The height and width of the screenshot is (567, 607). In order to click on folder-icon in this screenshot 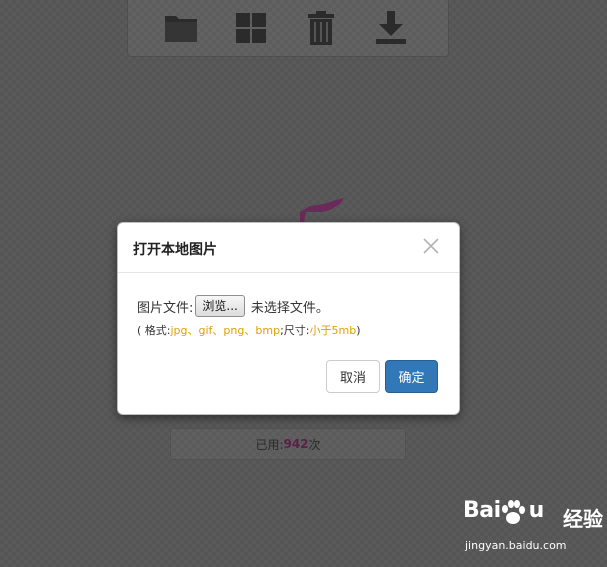, I will do `click(181, 29)`.